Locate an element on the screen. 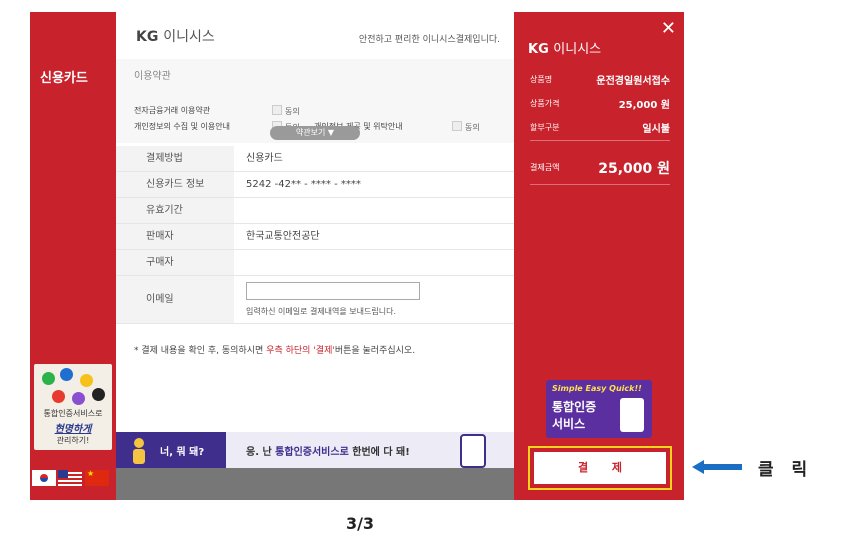  banner-left: 너, 뭐 돼? is located at coordinates (171, 450).